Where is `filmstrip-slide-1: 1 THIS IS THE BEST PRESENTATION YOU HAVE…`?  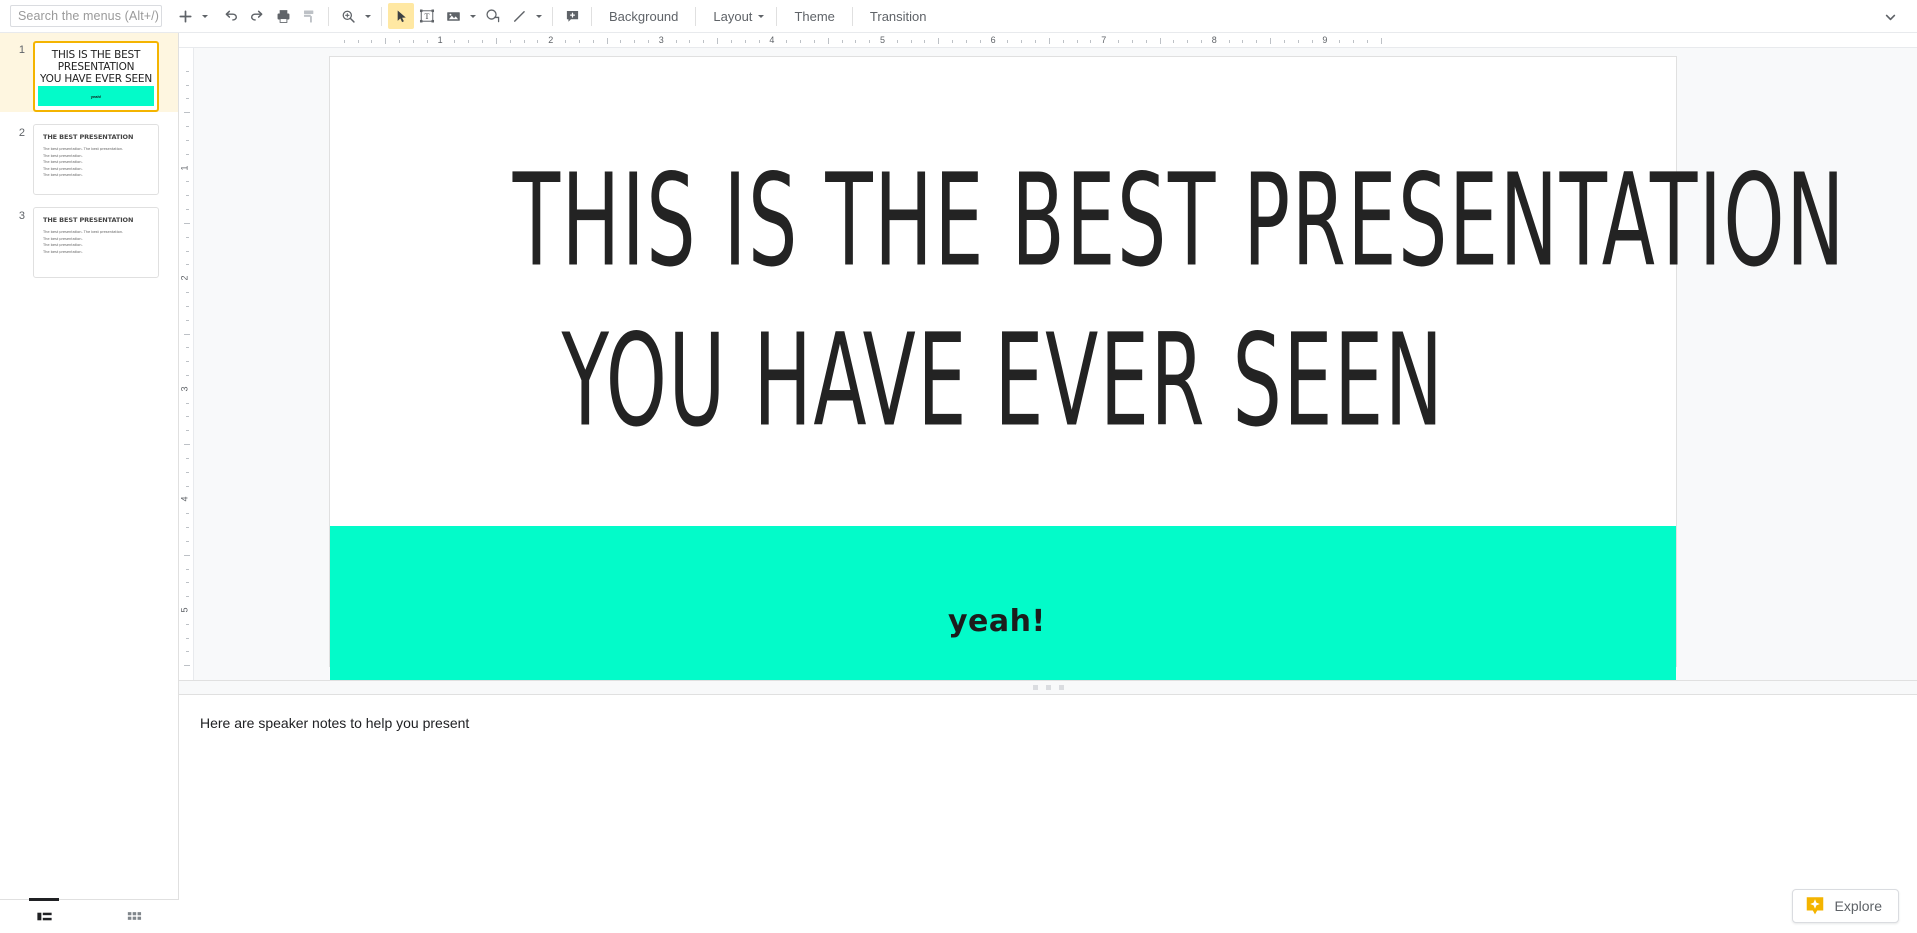
filmstrip-slide-1: 1 THIS IS THE BEST PRESENTATION YOU HAVE… is located at coordinates (89, 72).